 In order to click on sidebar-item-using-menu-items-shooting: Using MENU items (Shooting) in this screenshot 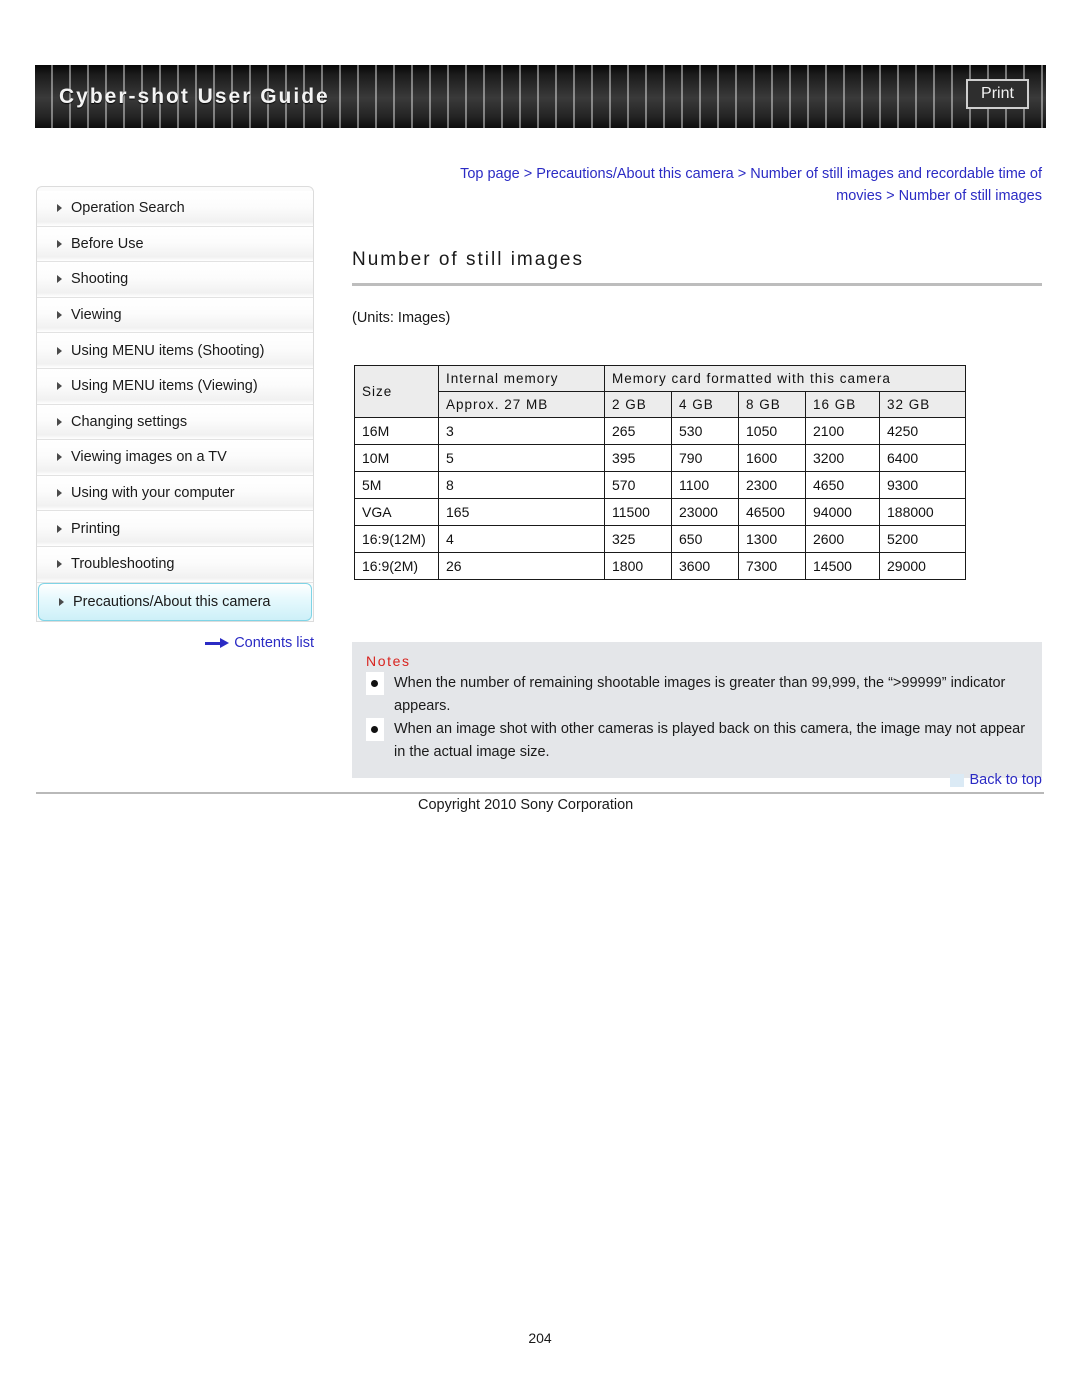, I will do `click(175, 351)`.